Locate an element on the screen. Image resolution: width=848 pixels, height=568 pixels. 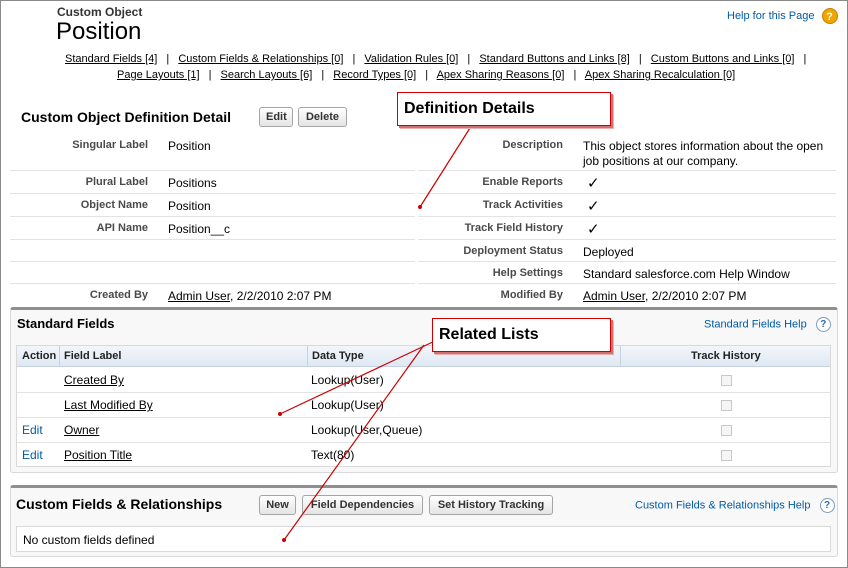
definition-arrow is located at coordinates (445, 167).